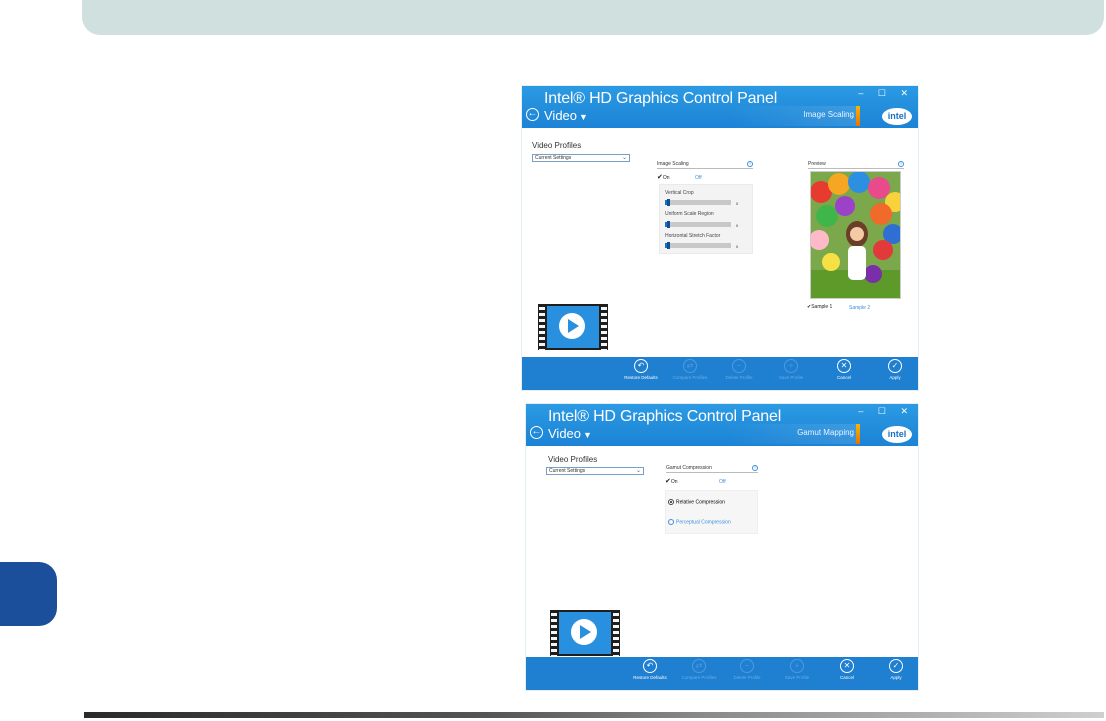  Describe the element at coordinates (671, 502) in the screenshot. I see `radio-selected` at that location.